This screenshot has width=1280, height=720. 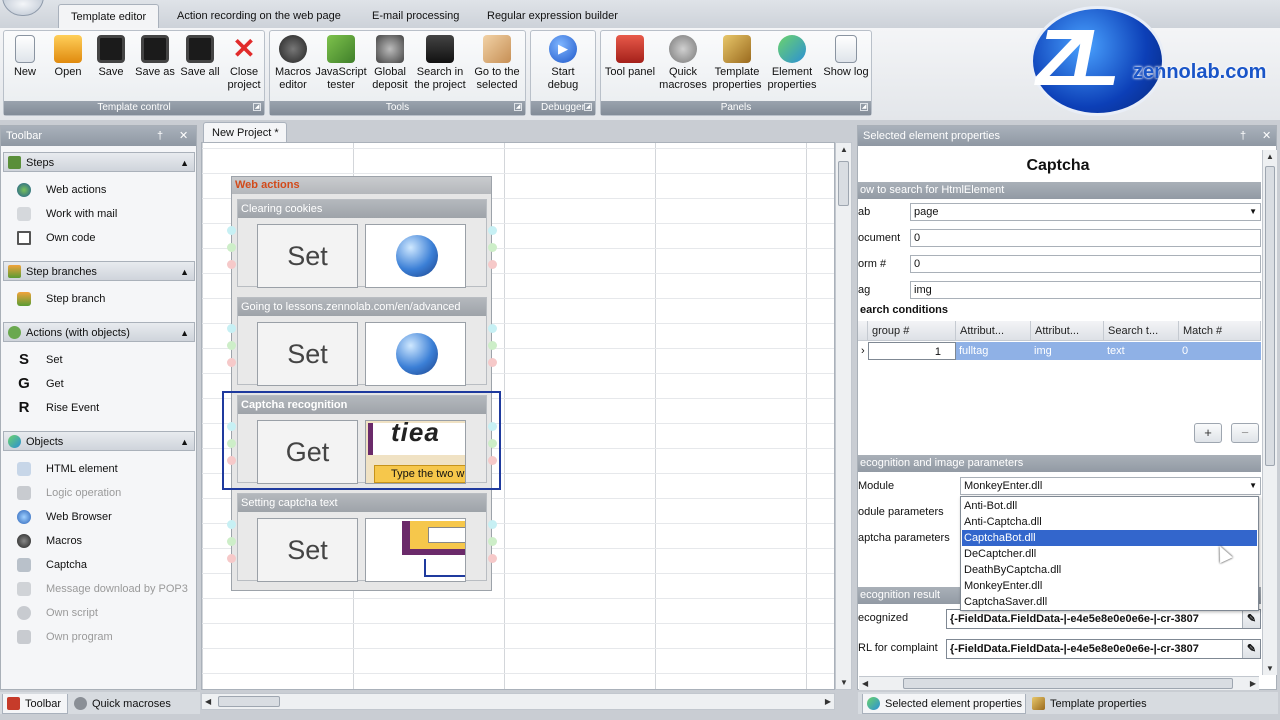 What do you see at coordinates (40, 384) in the screenshot?
I see `toolbar-item-get: G Get` at bounding box center [40, 384].